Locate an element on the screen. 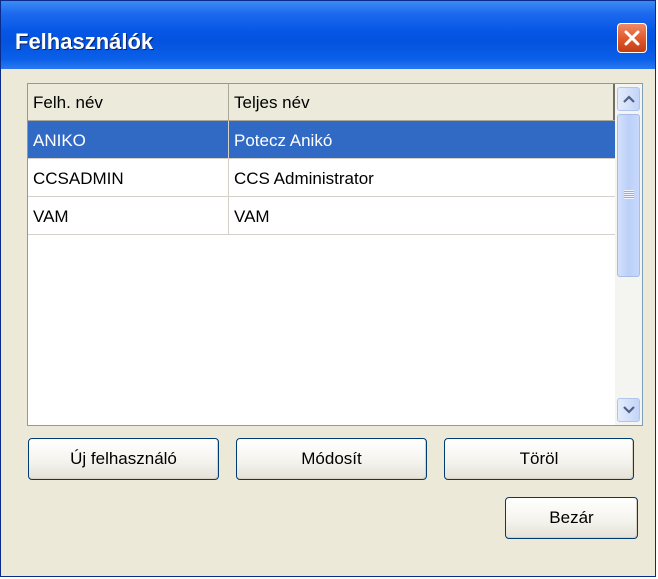 The height and width of the screenshot is (579, 658). vertical-scrollbar is located at coordinates (628, 254).